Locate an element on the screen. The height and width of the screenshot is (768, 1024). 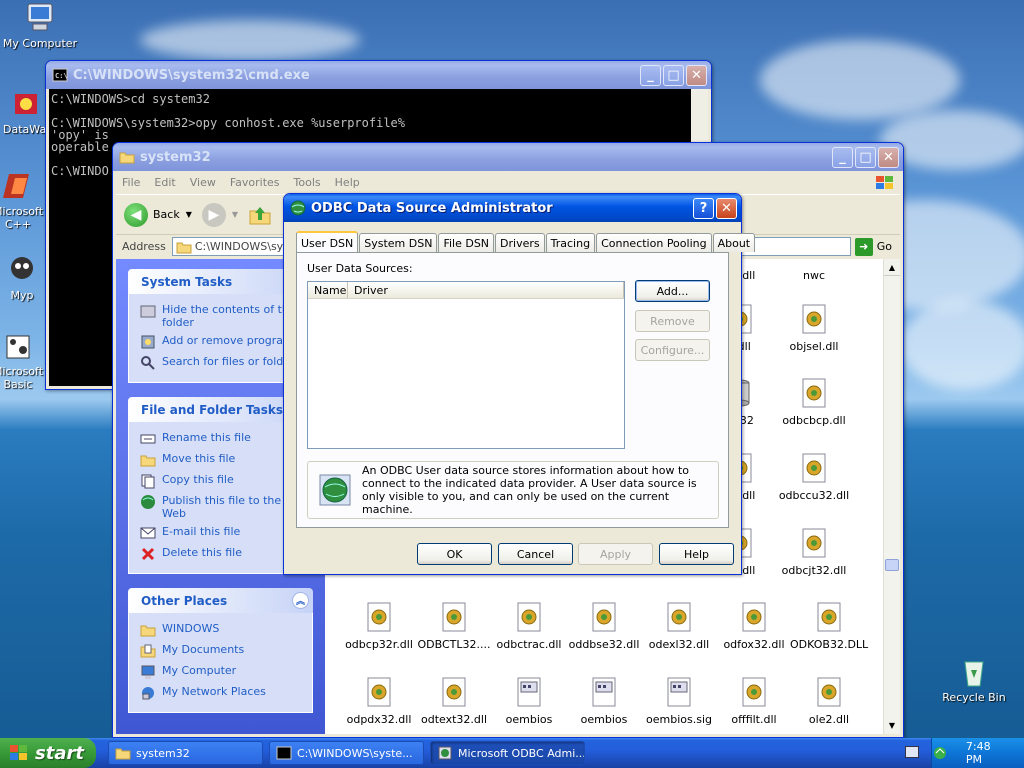
odbc-globe-icon is located at coordinates (298, 208).